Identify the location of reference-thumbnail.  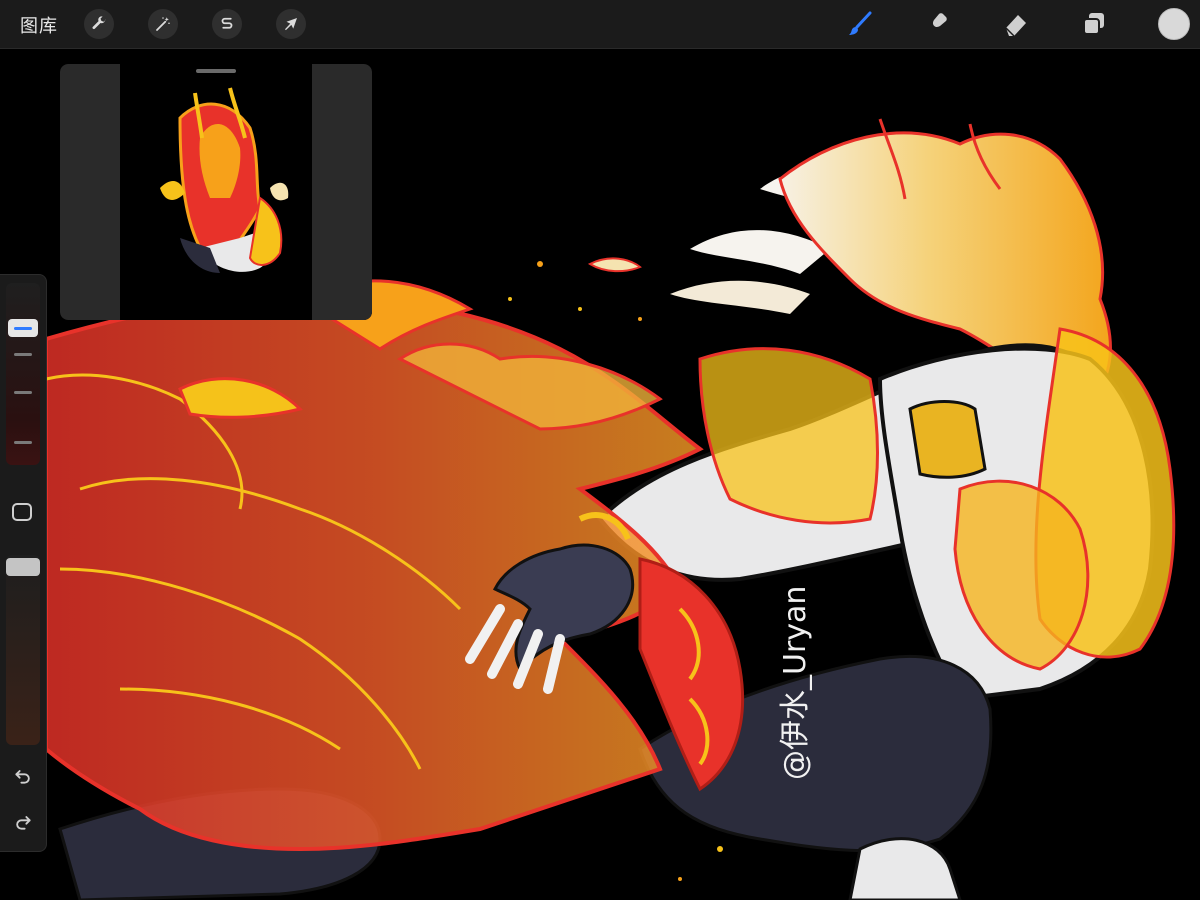
(224, 180).